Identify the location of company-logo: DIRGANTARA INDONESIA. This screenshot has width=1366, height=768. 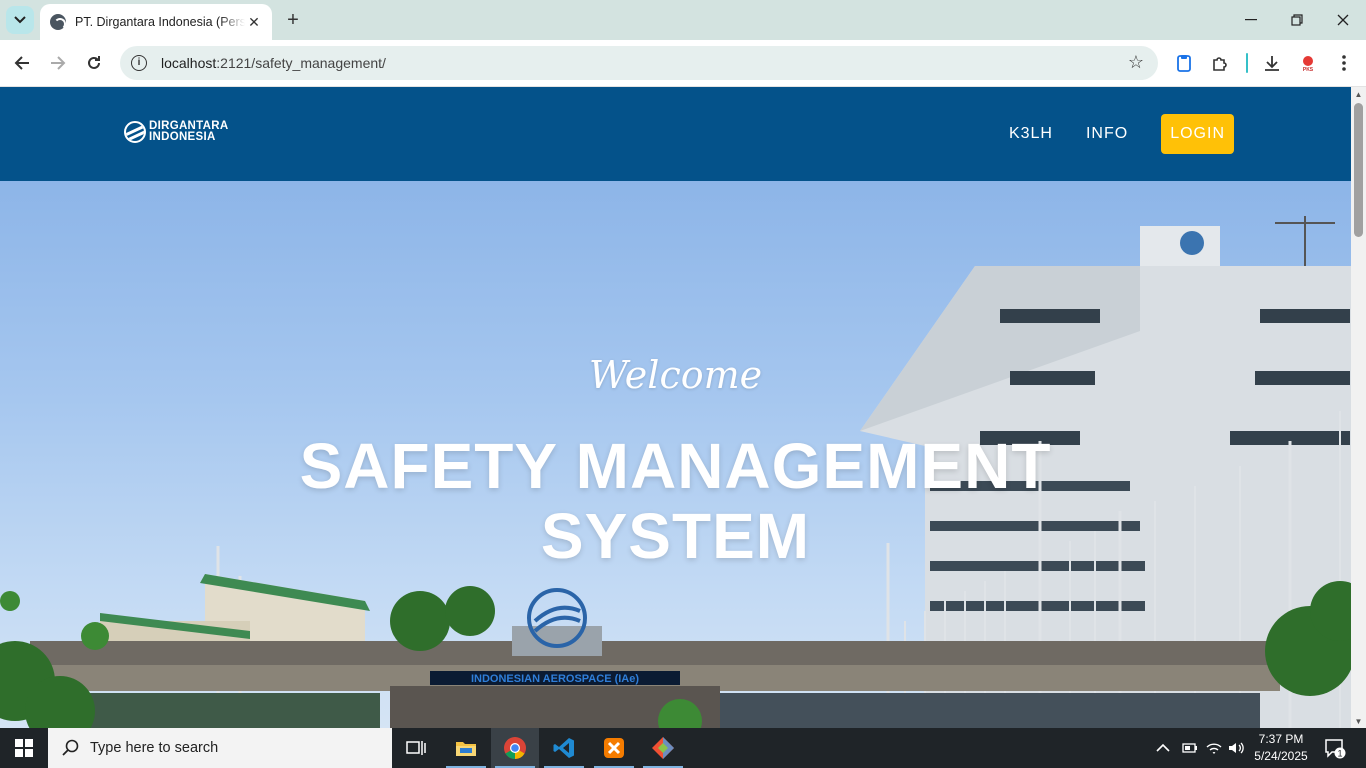
(176, 131).